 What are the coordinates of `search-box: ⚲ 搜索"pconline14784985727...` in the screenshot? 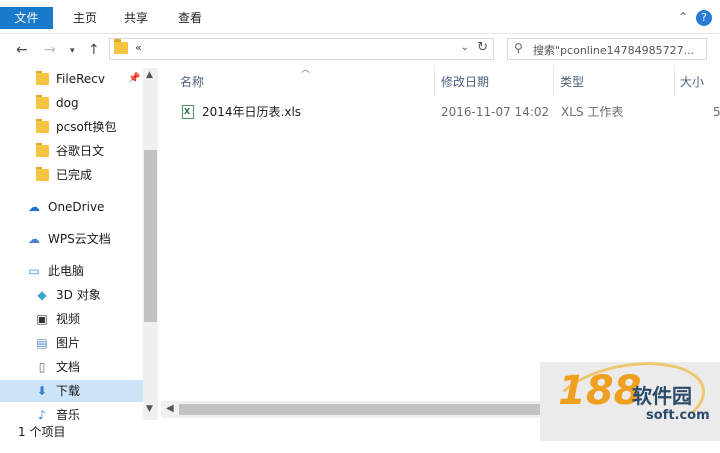 It's located at (607, 49).